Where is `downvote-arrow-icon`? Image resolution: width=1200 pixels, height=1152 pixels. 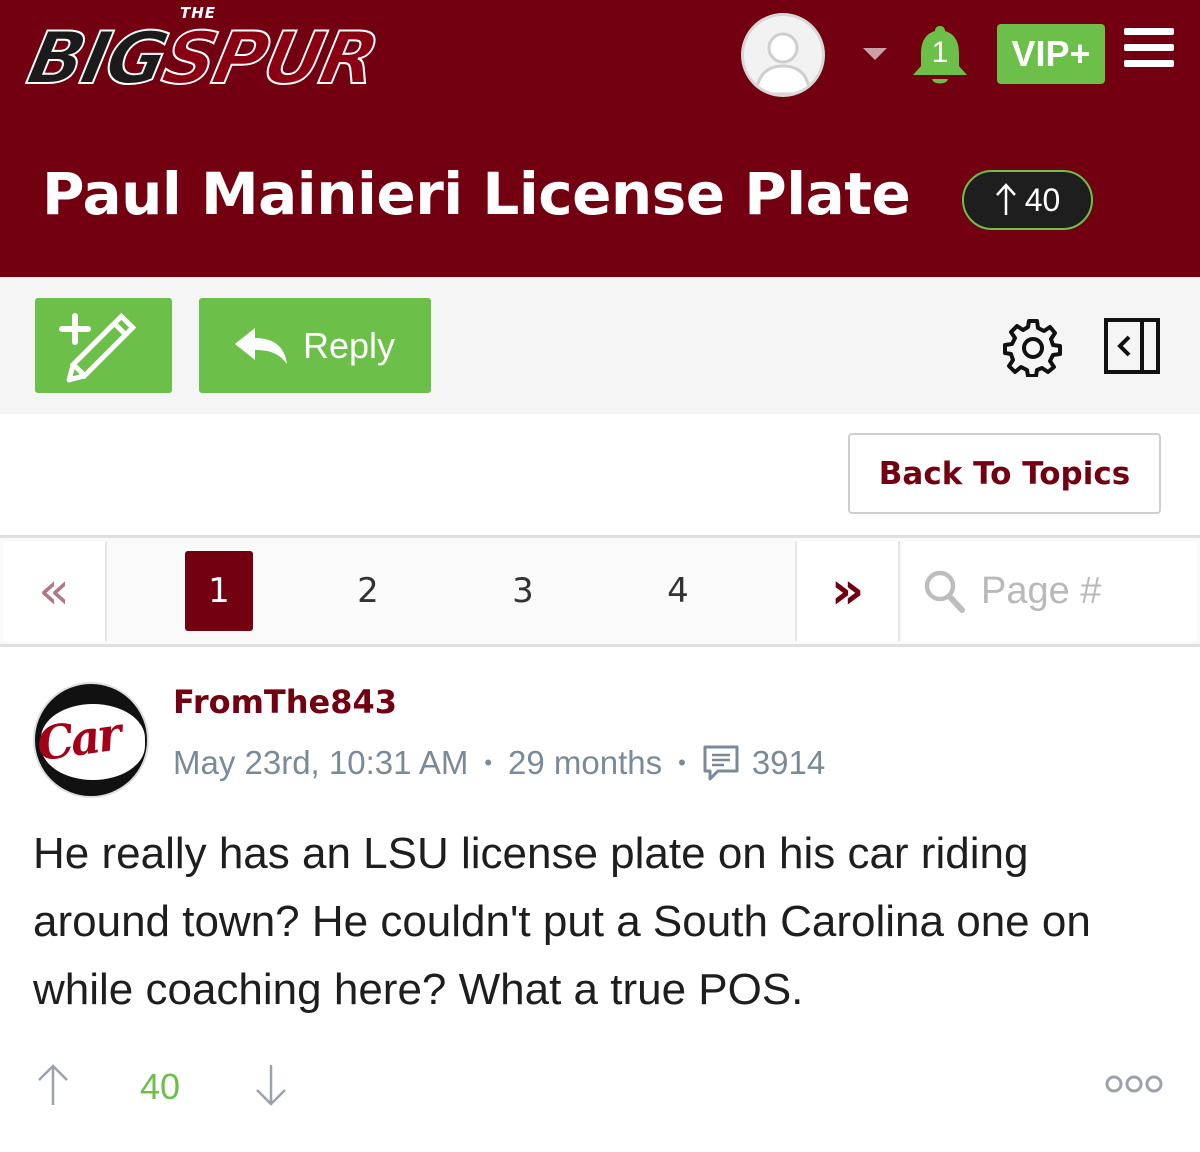
downvote-arrow-icon is located at coordinates (271, 1085).